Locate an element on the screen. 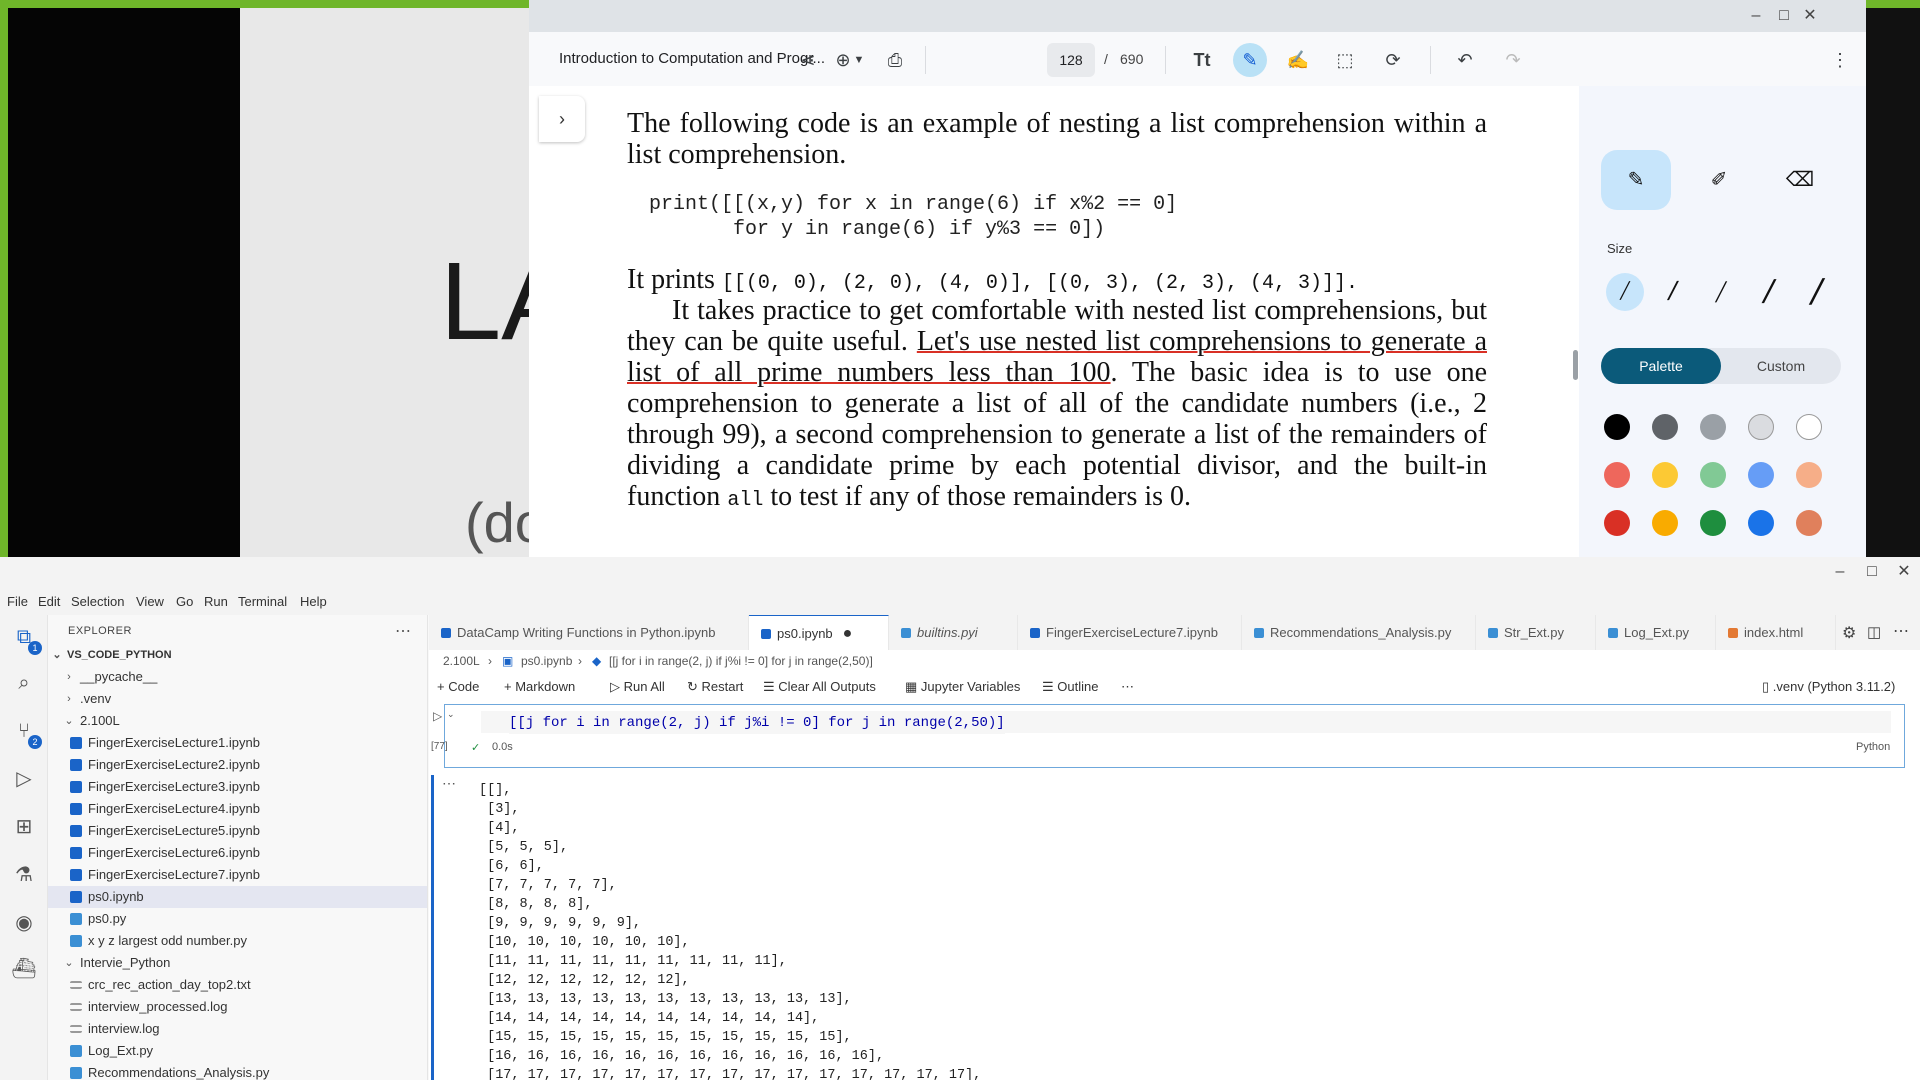 This screenshot has height=1080, width=1920. size-option-3: ╱ is located at coordinates (1721, 292).